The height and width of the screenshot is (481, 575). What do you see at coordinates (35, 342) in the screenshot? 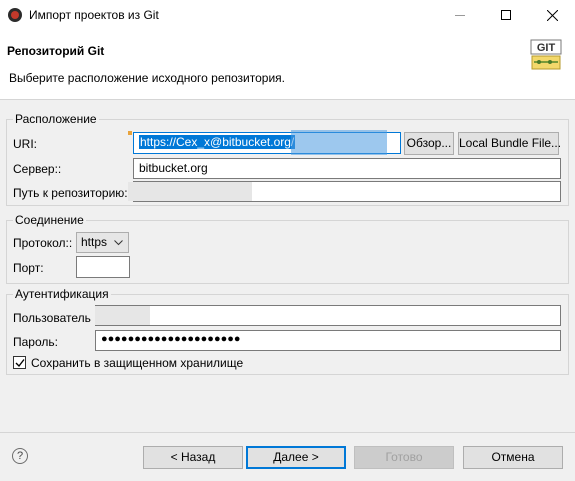
I see `password-label: Пароль:` at bounding box center [35, 342].